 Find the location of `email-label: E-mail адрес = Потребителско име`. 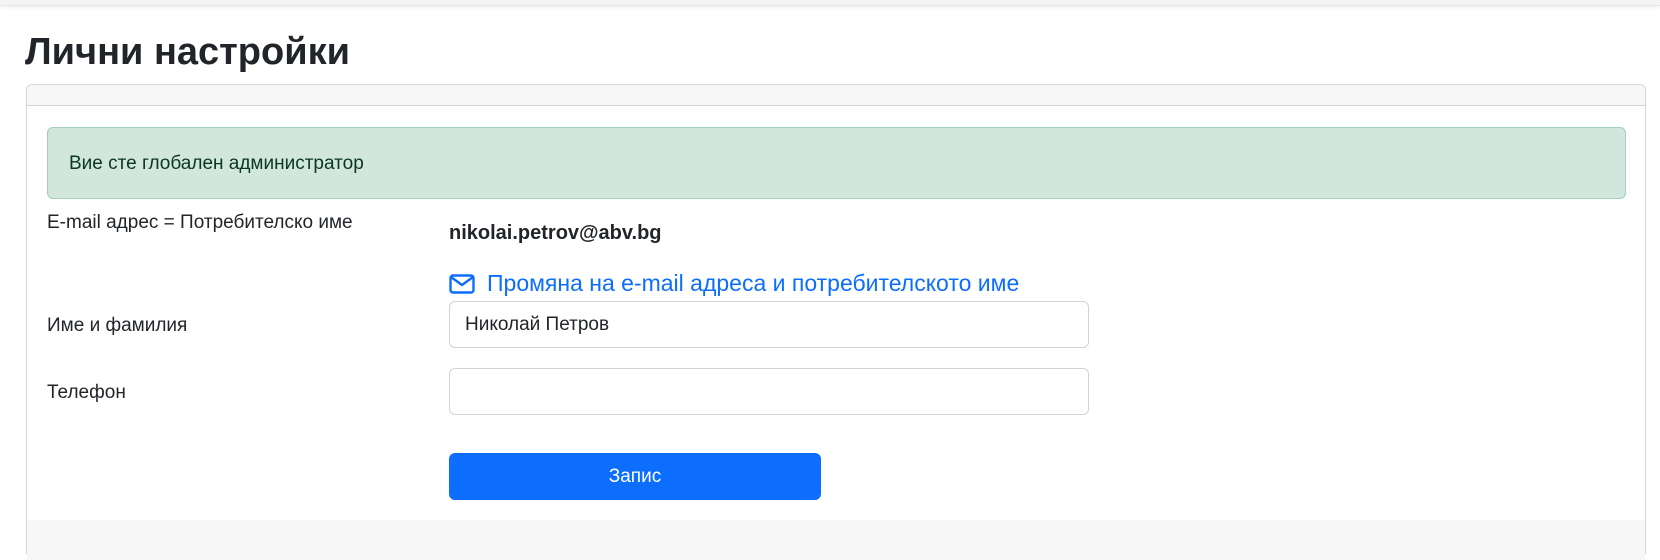

email-label: E-mail адрес = Потребителско име is located at coordinates (200, 222).